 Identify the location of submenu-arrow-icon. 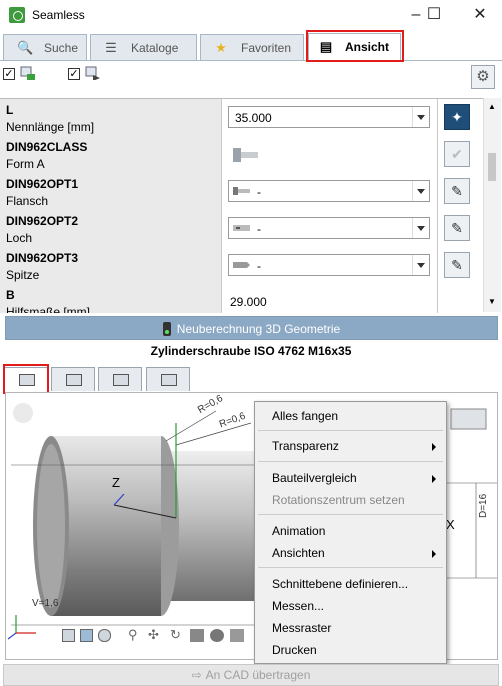
(434, 447).